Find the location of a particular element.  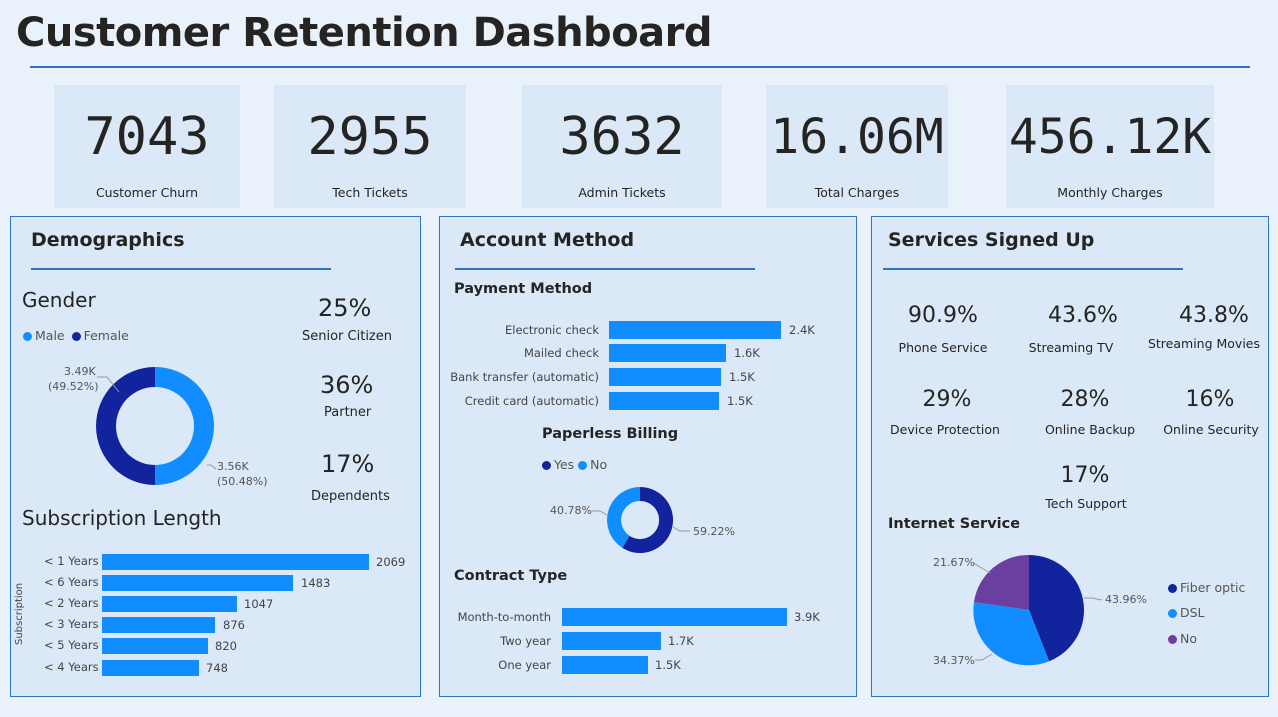

partner-value: 36% is located at coordinates (347, 385).